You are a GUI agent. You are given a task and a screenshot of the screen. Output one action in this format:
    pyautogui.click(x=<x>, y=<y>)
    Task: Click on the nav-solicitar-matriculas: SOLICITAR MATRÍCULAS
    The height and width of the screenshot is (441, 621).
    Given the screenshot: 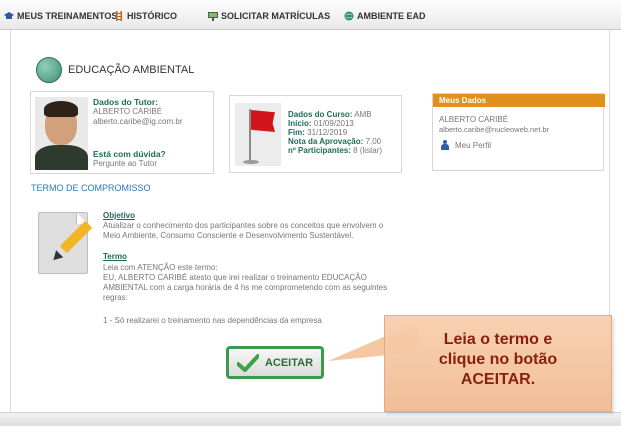 What is the action you would take?
    pyautogui.click(x=269, y=16)
    